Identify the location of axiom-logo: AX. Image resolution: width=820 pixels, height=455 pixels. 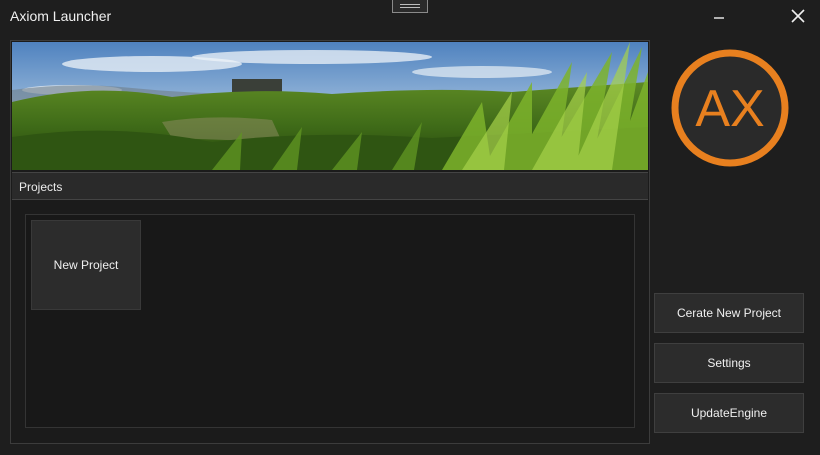
(730, 108).